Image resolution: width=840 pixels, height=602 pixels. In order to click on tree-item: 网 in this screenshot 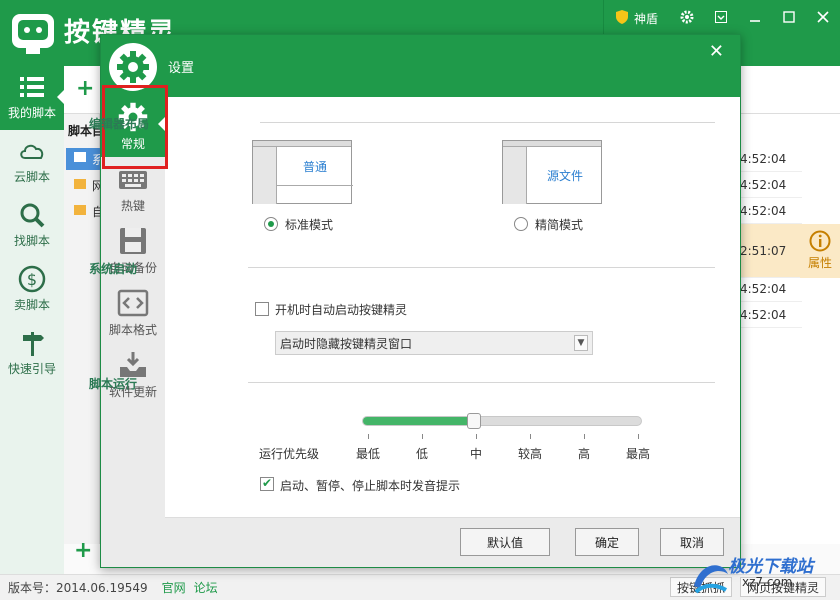, I will do `click(89, 185)`.